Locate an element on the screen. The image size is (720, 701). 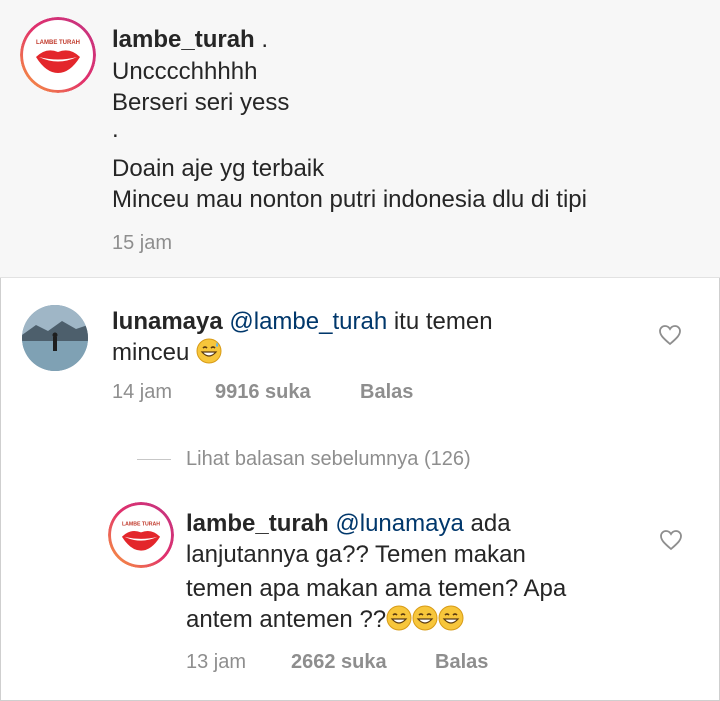
reply1-time: 13 jam is located at coordinates (216, 662).